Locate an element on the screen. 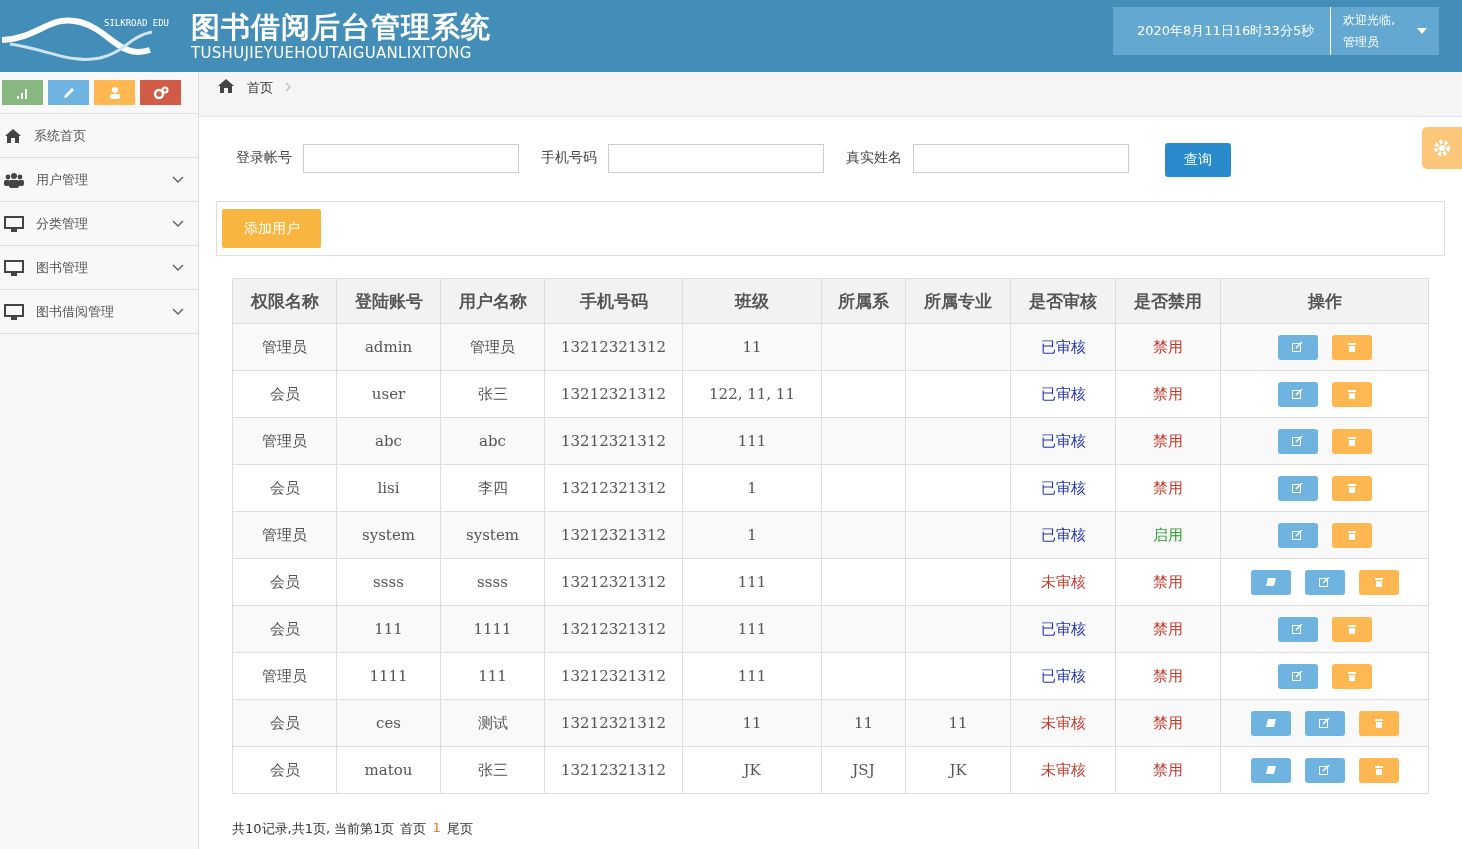 Image resolution: width=1462 pixels, height=849 pixels. audit-status-cell: 未审核 is located at coordinates (1063, 723).